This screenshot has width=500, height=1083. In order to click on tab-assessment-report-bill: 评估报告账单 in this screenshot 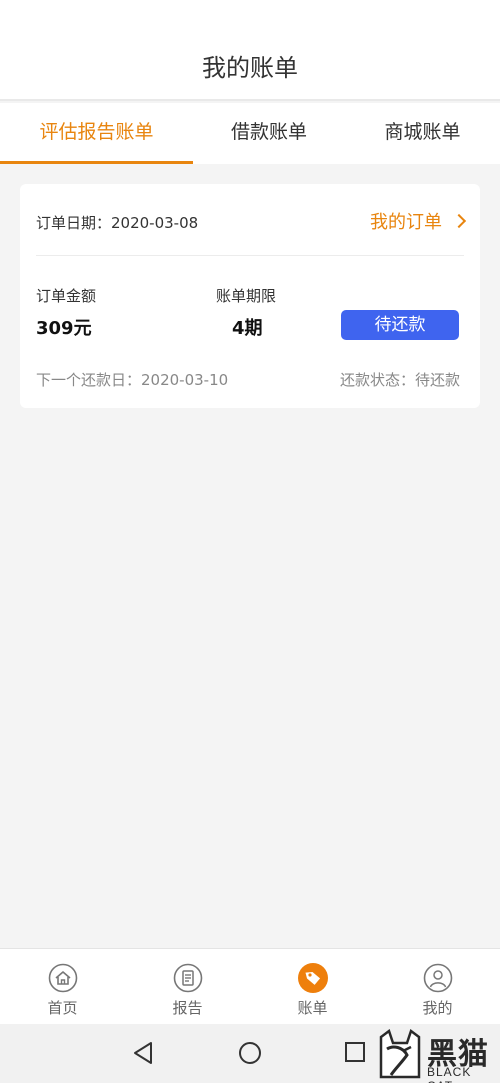, I will do `click(96, 133)`.